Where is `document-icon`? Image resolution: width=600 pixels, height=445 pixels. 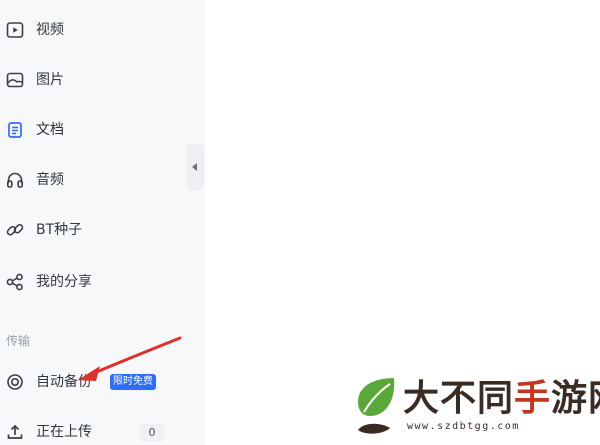
document-icon is located at coordinates (15, 130).